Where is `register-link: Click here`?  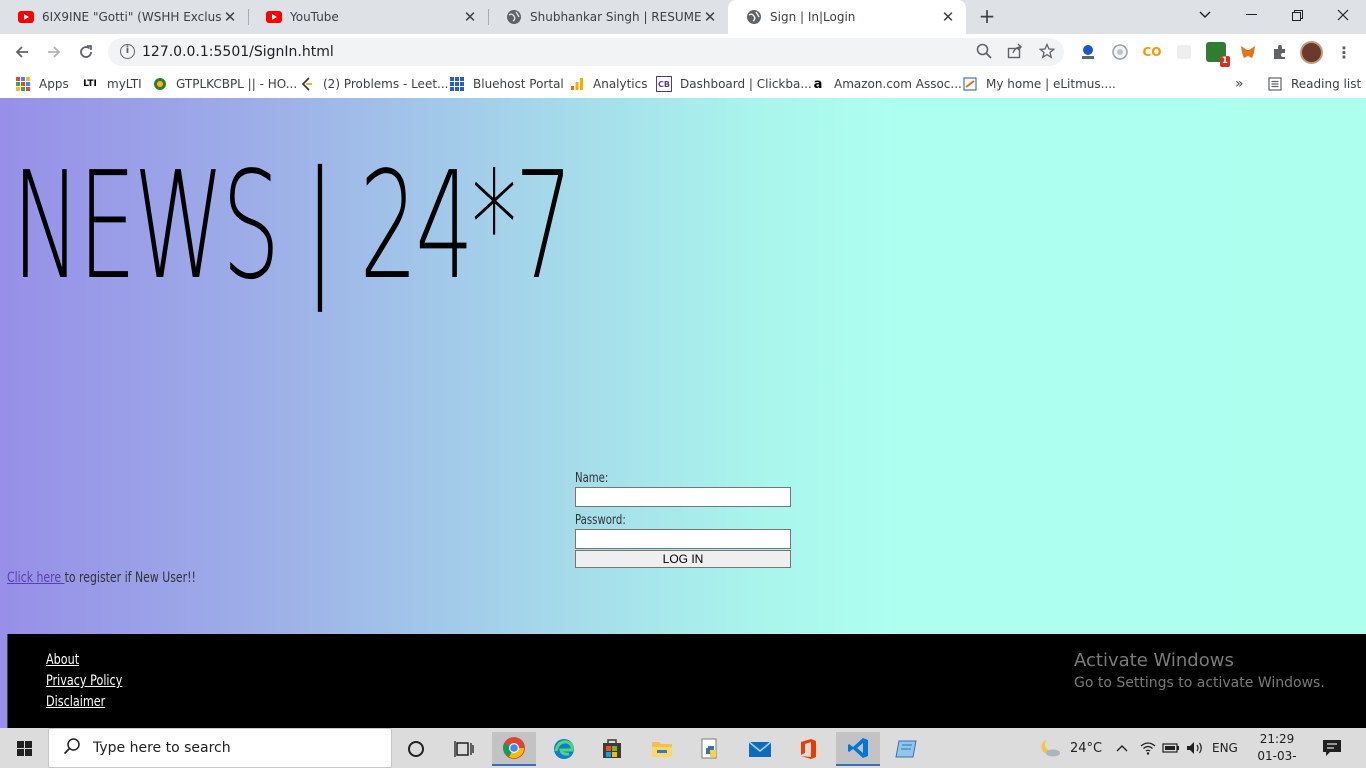 register-link: Click here is located at coordinates (36, 578).